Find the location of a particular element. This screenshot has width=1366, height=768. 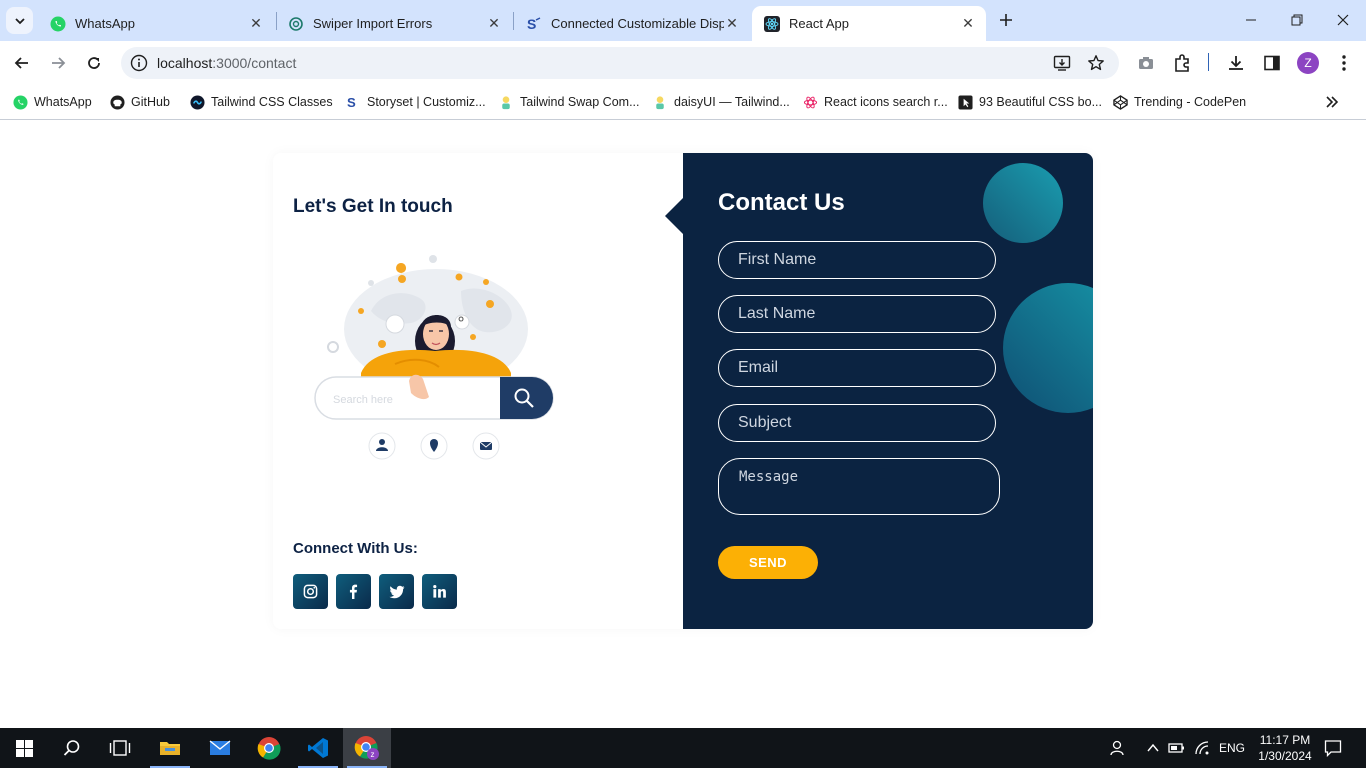

facebook-button is located at coordinates (353, 591).